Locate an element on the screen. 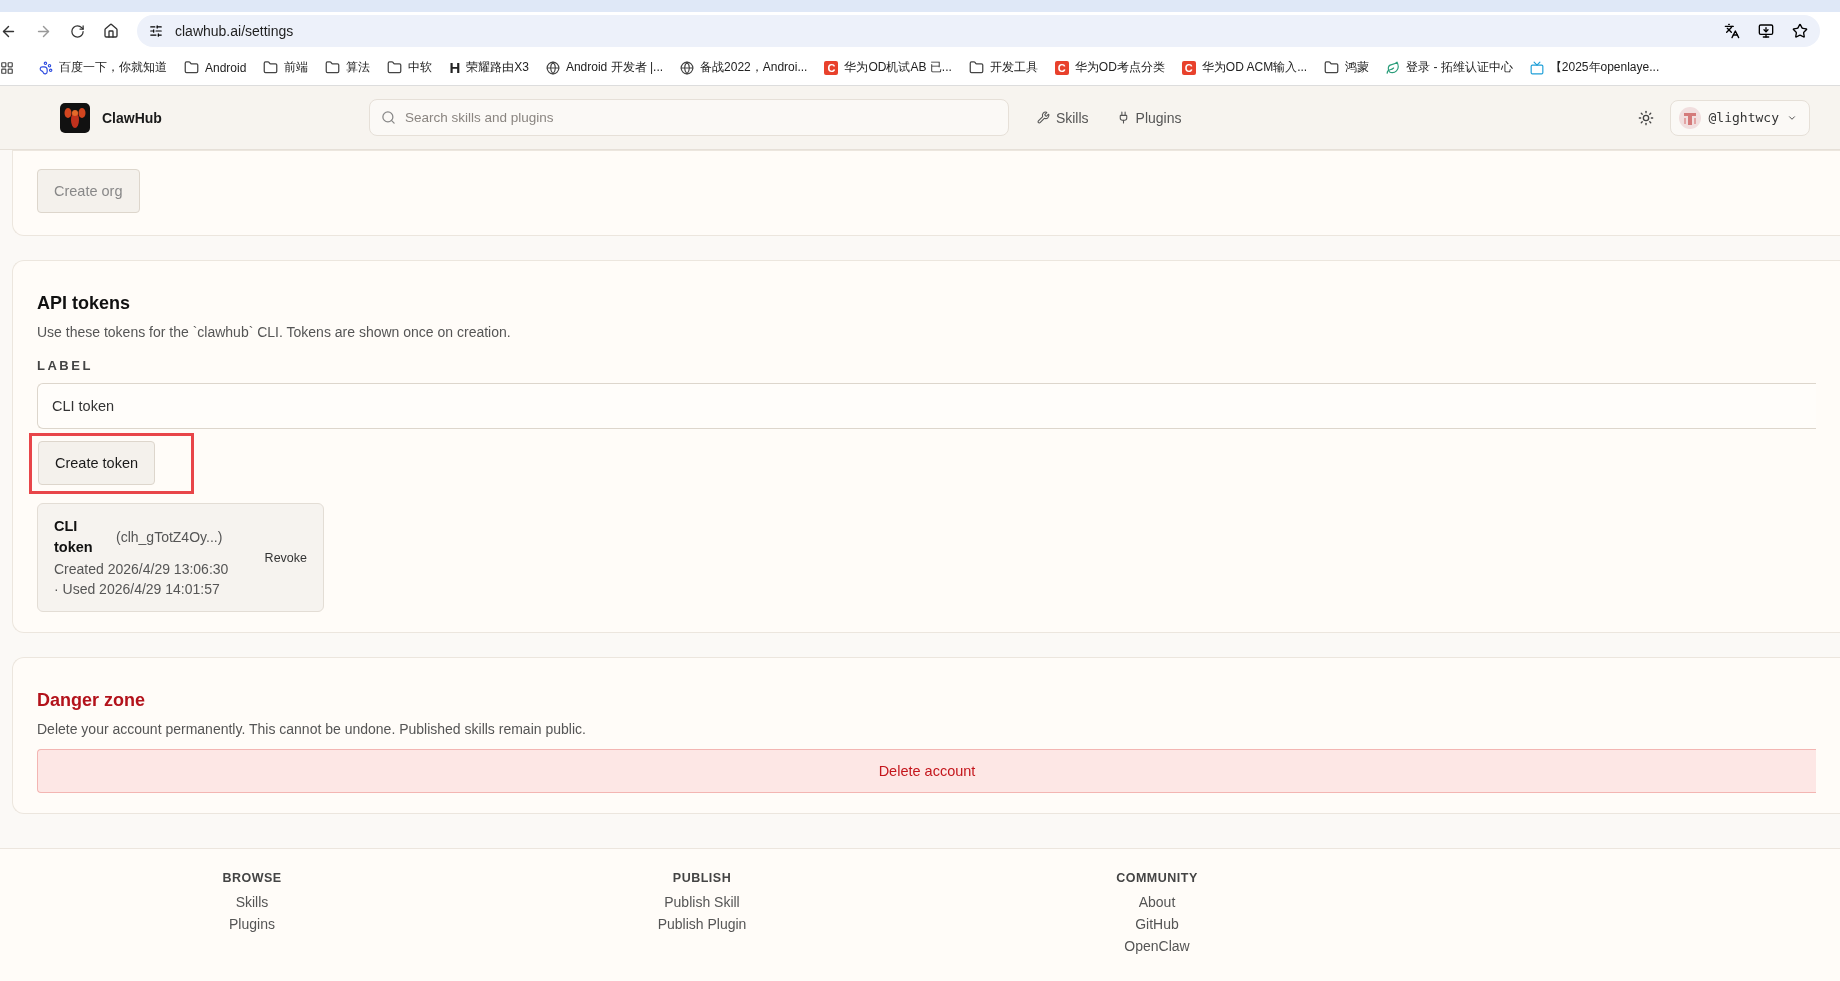 This screenshot has width=1840, height=981. address-bar: clawhub.ai/settings is located at coordinates (978, 31).